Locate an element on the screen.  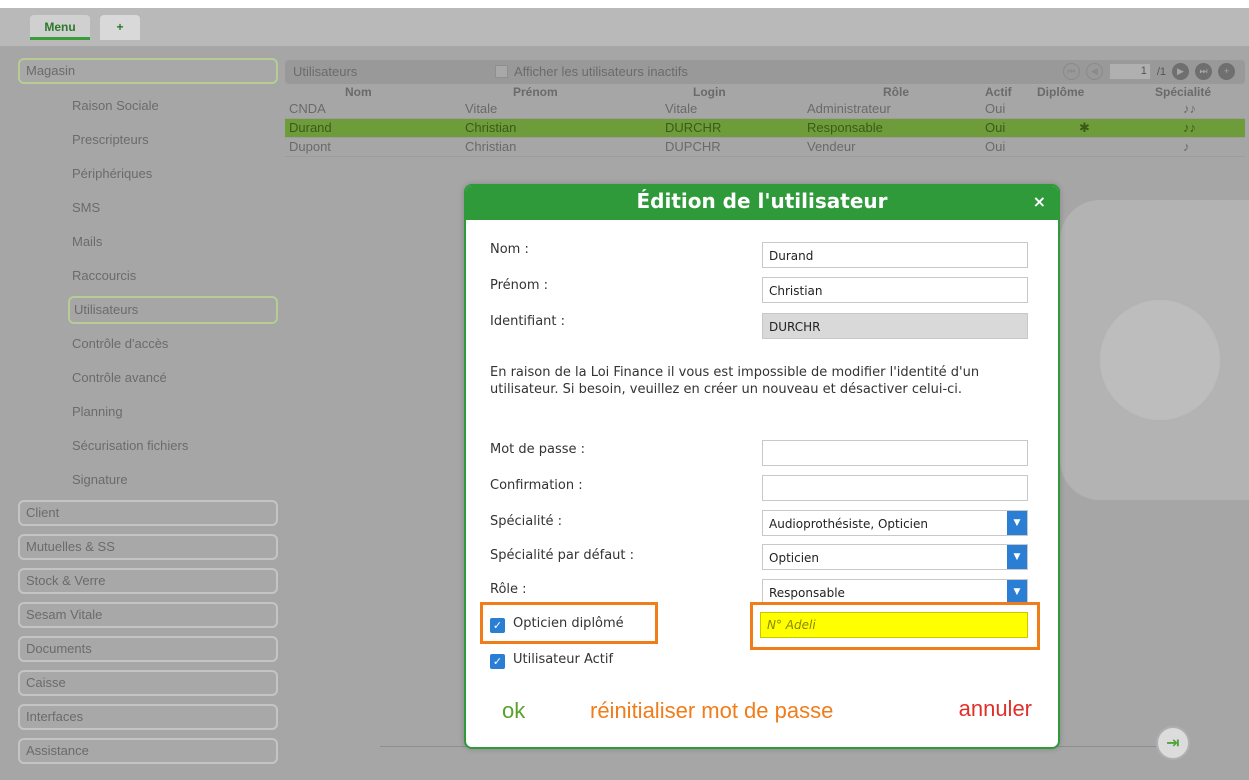
col-diplome: Diplôme is located at coordinates (1060, 92).